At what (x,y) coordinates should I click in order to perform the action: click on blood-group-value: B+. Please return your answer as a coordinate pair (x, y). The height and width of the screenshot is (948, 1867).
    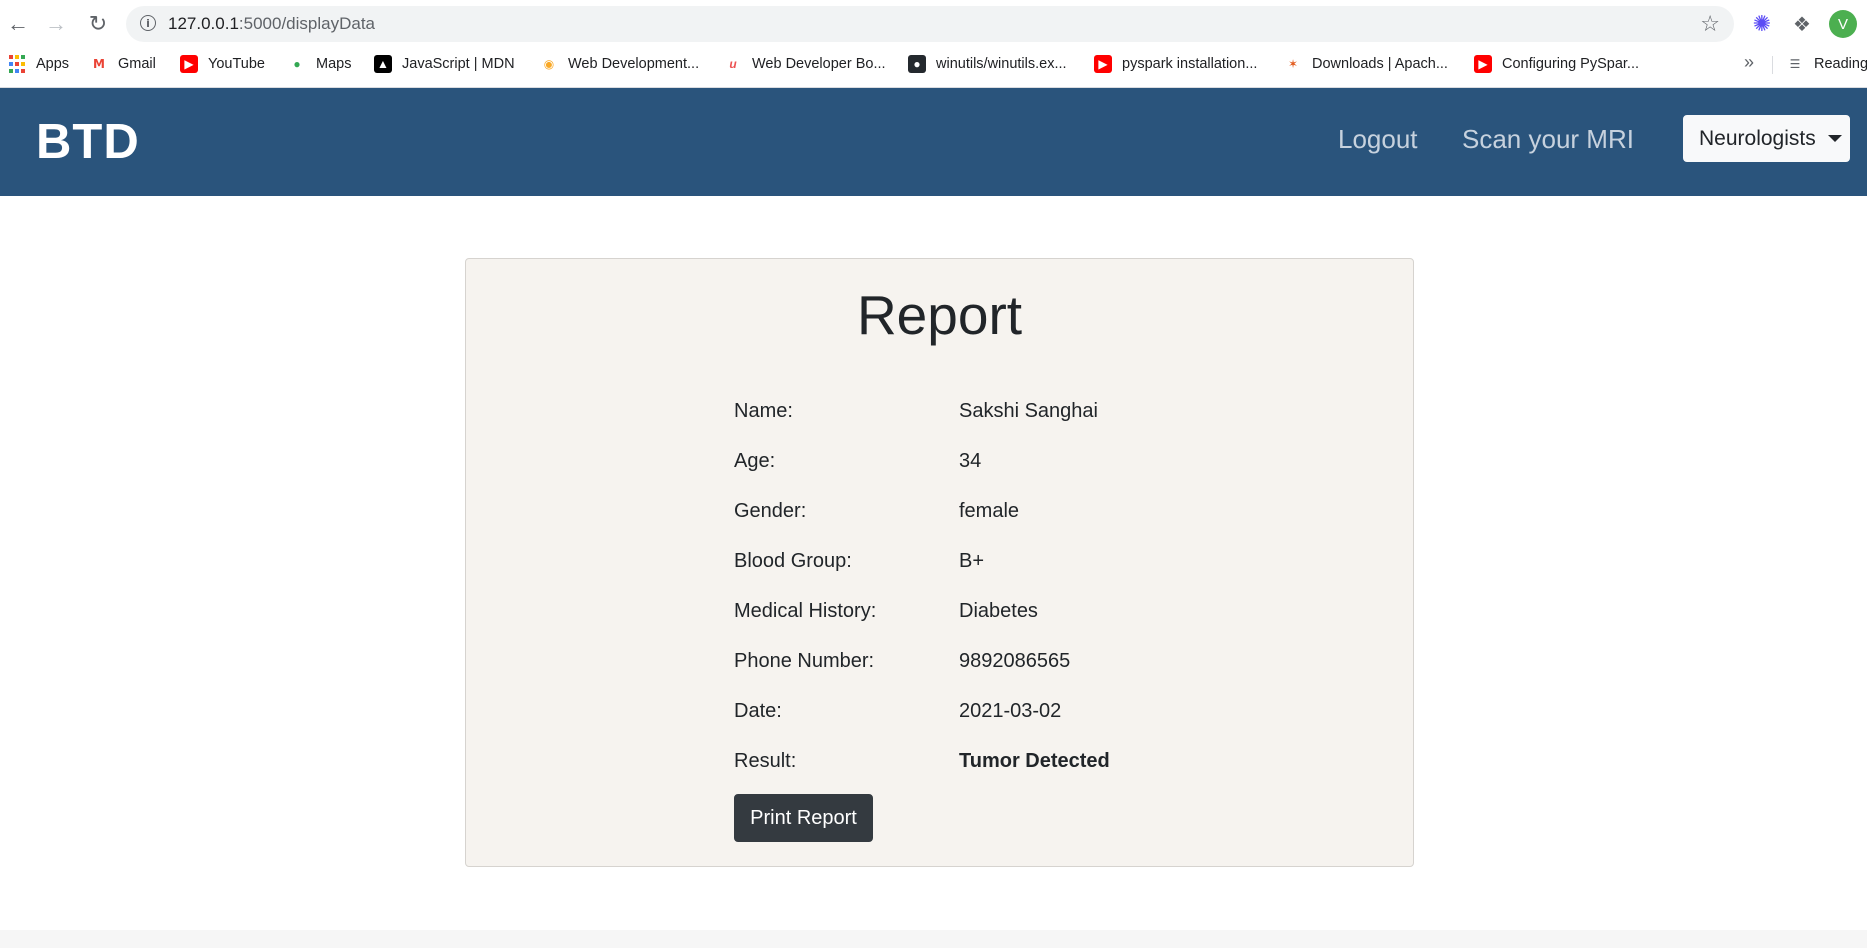
    Looking at the image, I should click on (972, 561).